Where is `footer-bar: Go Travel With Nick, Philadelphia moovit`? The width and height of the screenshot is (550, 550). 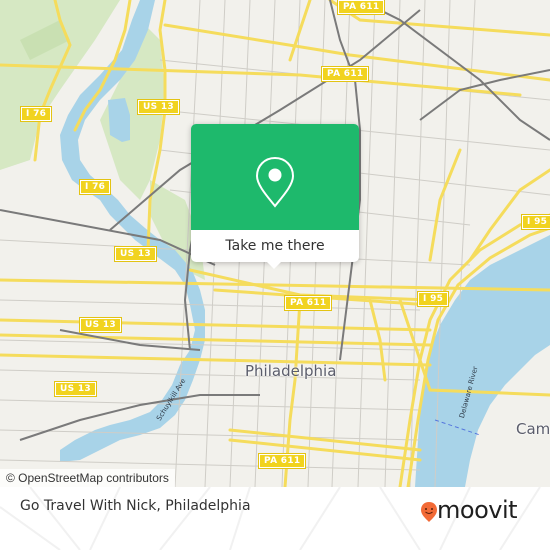
footer-bar: Go Travel With Nick, Philadelphia moovit is located at coordinates (275, 518).